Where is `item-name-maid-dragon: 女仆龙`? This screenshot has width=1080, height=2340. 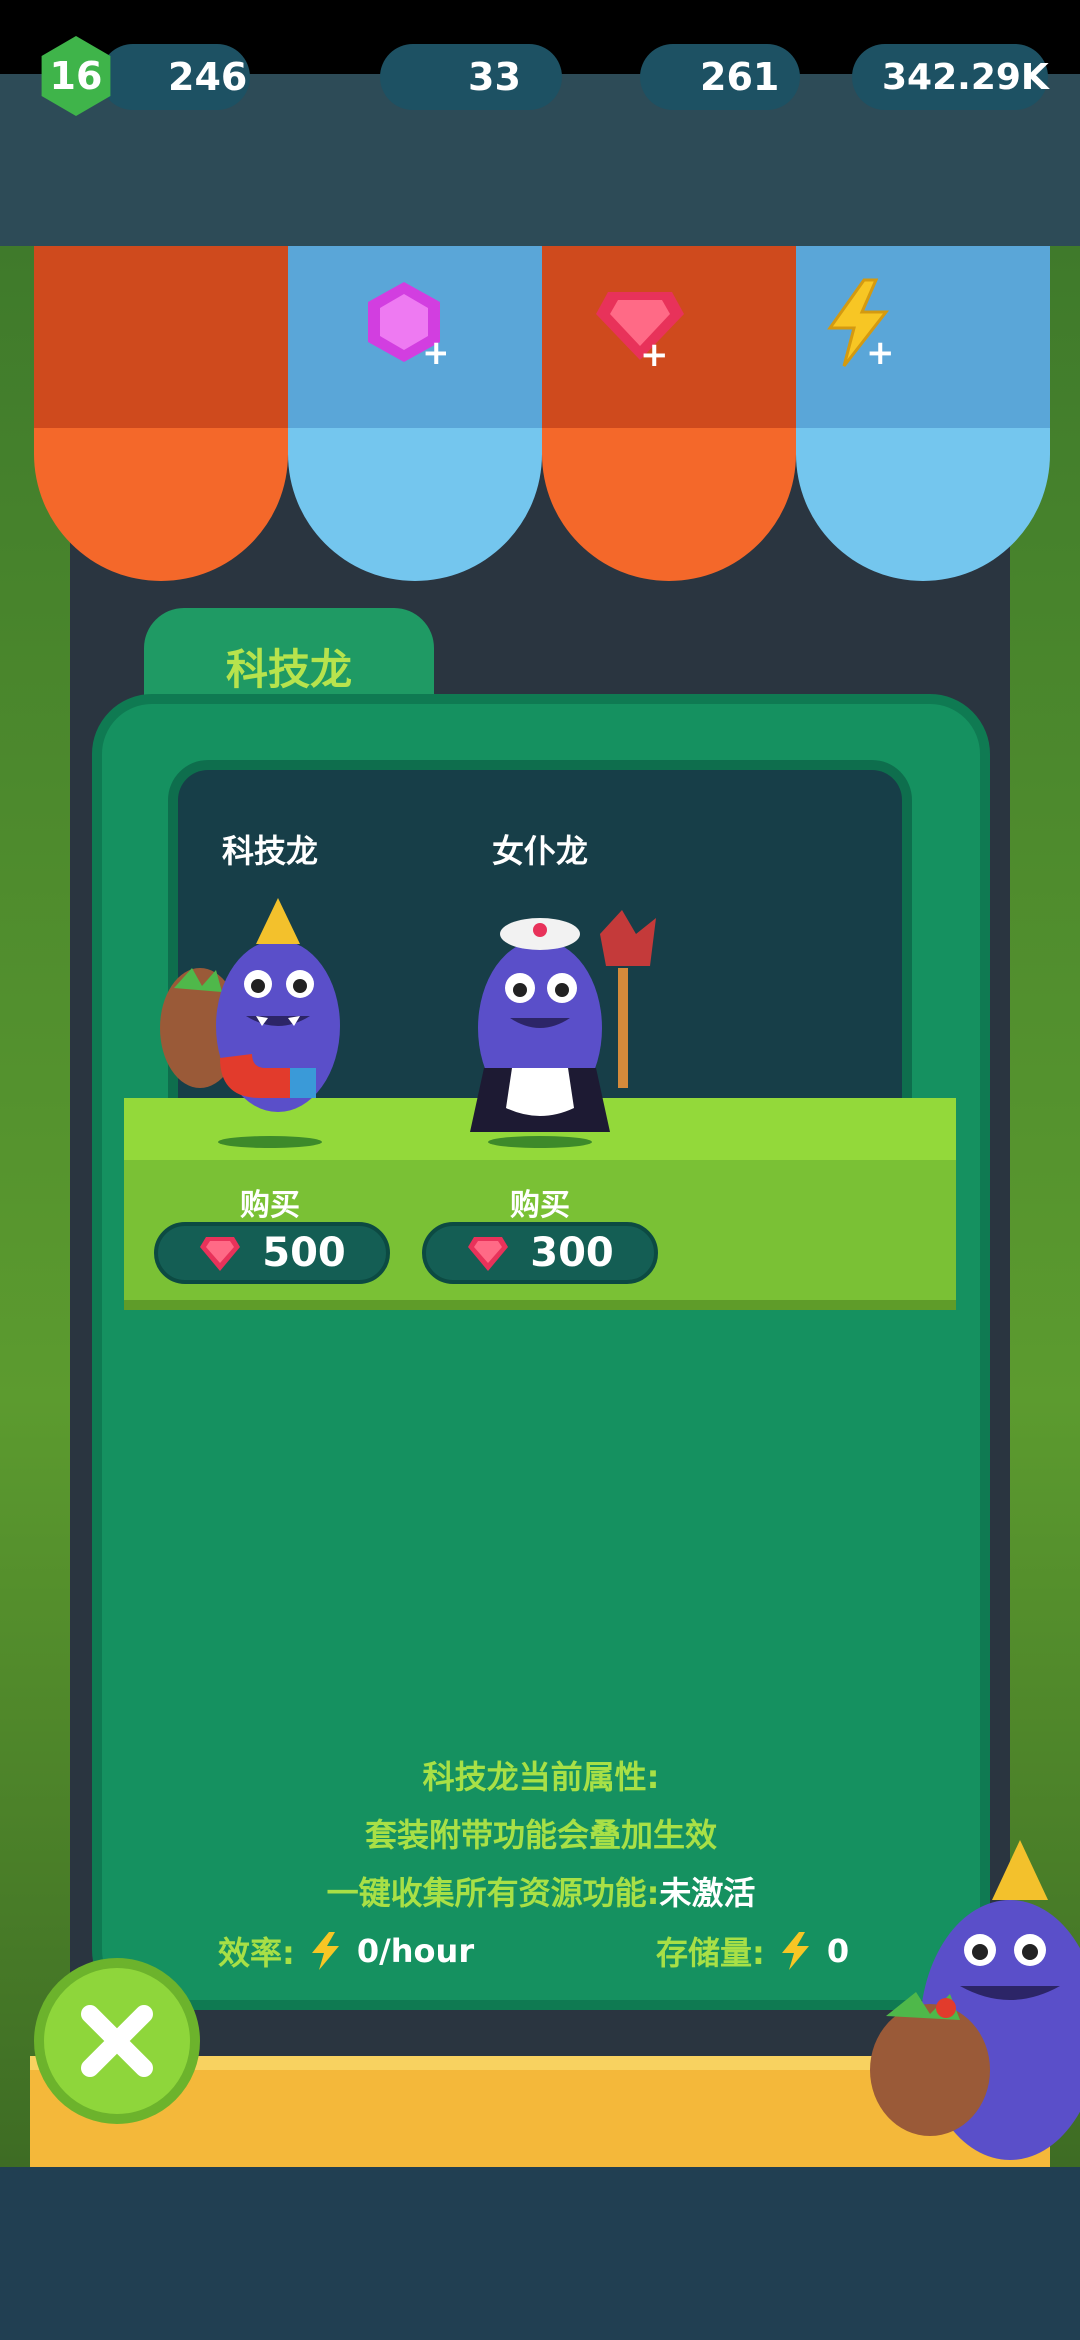
item-name-maid-dragon: 女仆龙 is located at coordinates (539, 851).